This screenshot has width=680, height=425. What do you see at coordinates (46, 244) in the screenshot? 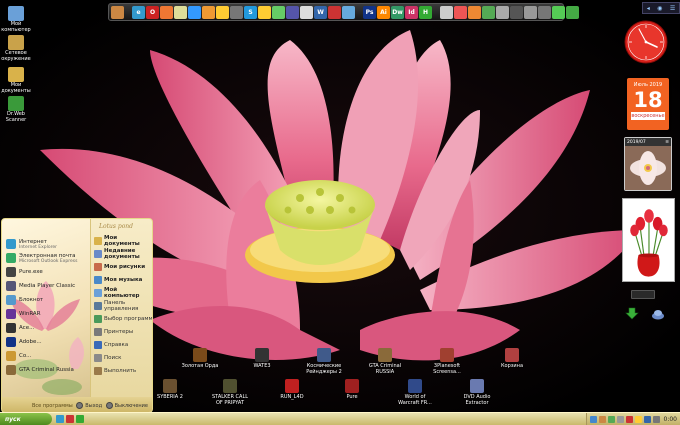
I see `start-menu-program-item: Интернет Internet Explorer` at bounding box center [46, 244].